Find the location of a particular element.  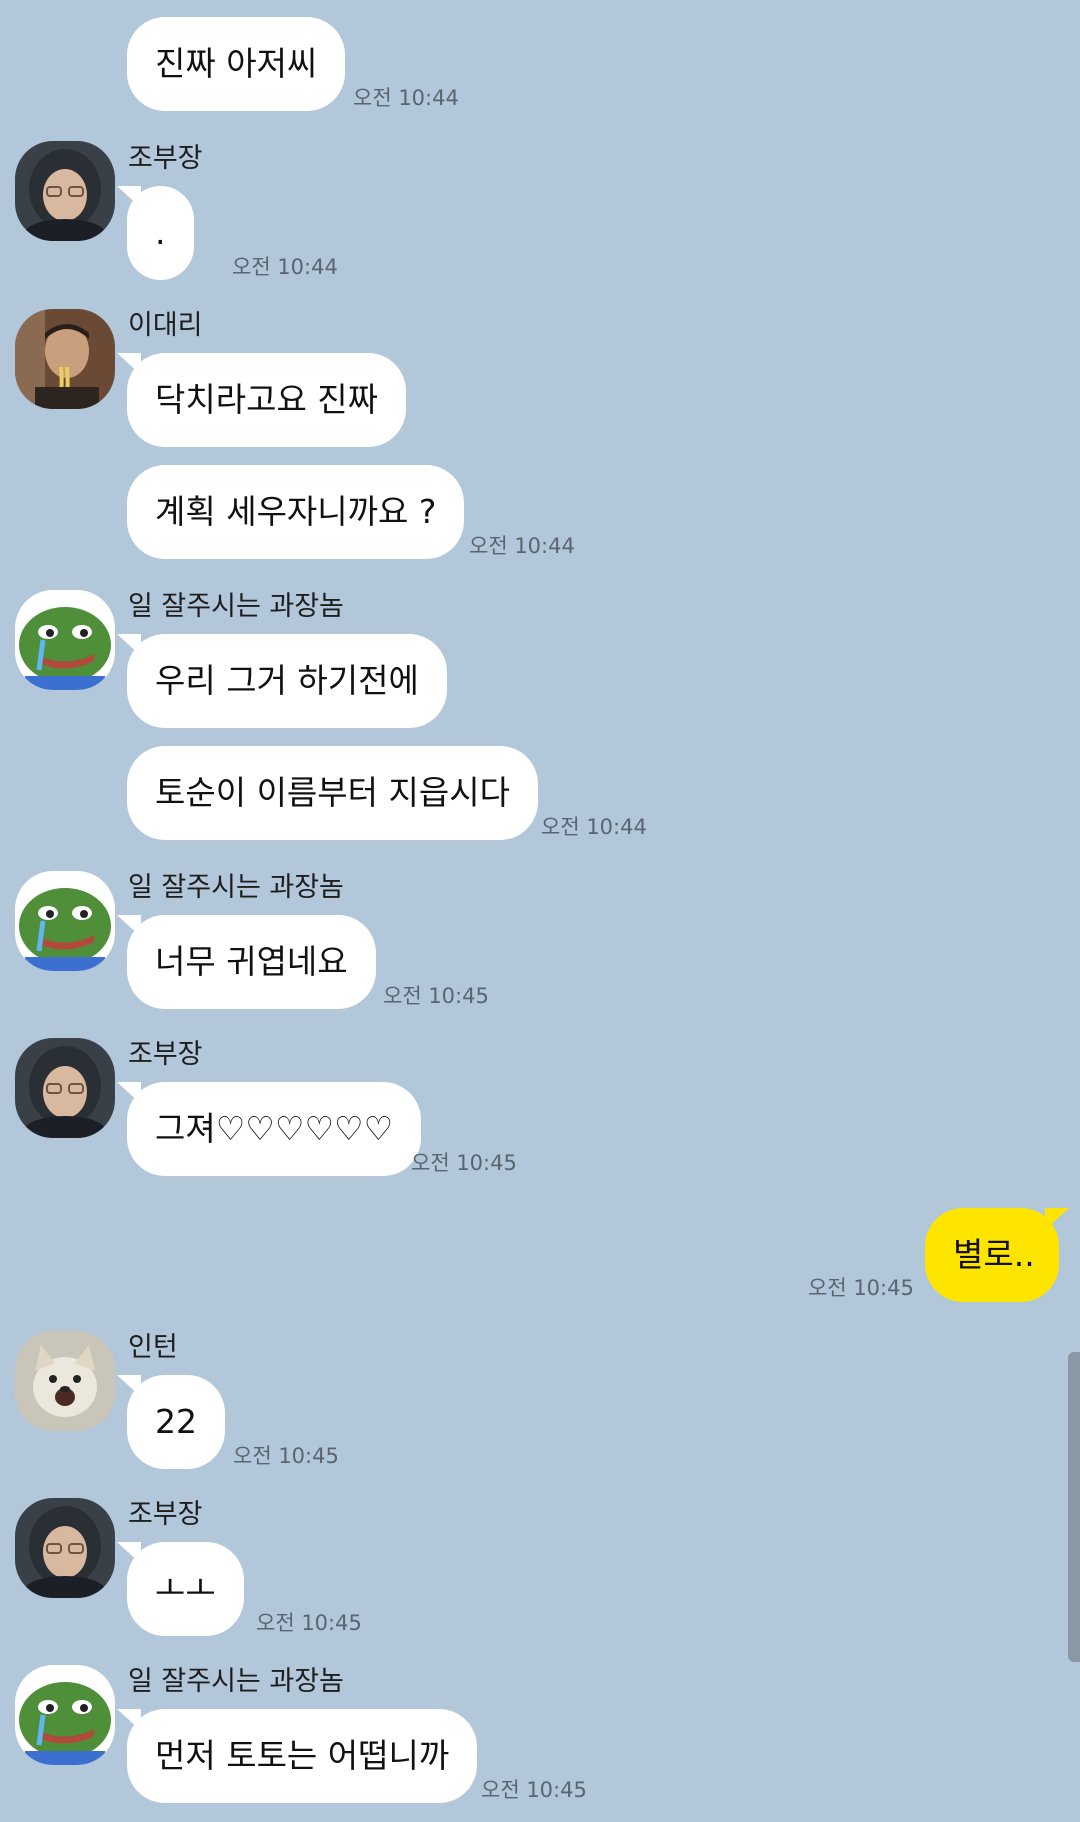

message-bubble: 너무 귀엽네요 is located at coordinates (246, 962).